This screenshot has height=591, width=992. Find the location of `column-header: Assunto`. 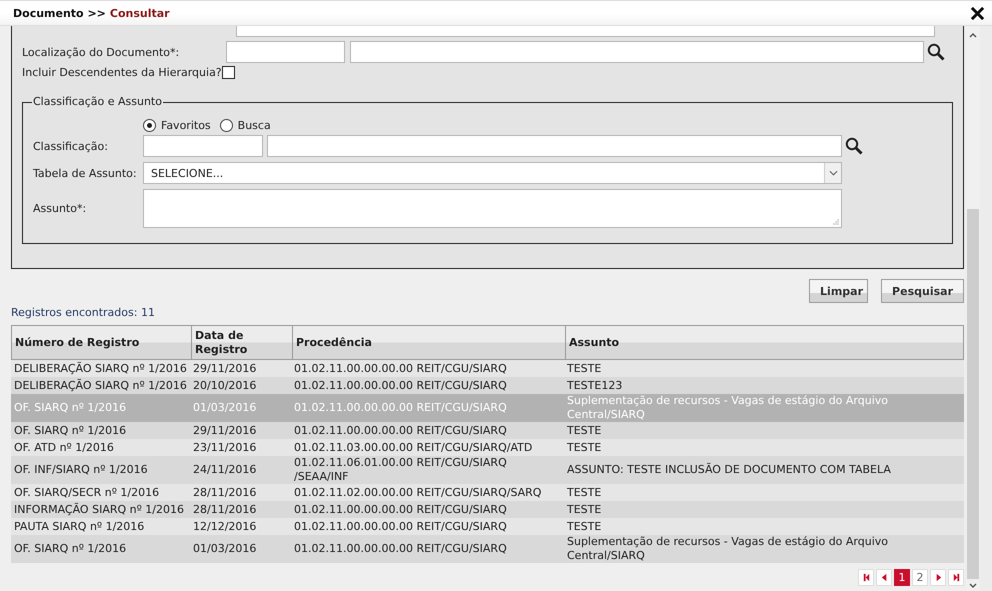

column-header: Assunto is located at coordinates (764, 342).